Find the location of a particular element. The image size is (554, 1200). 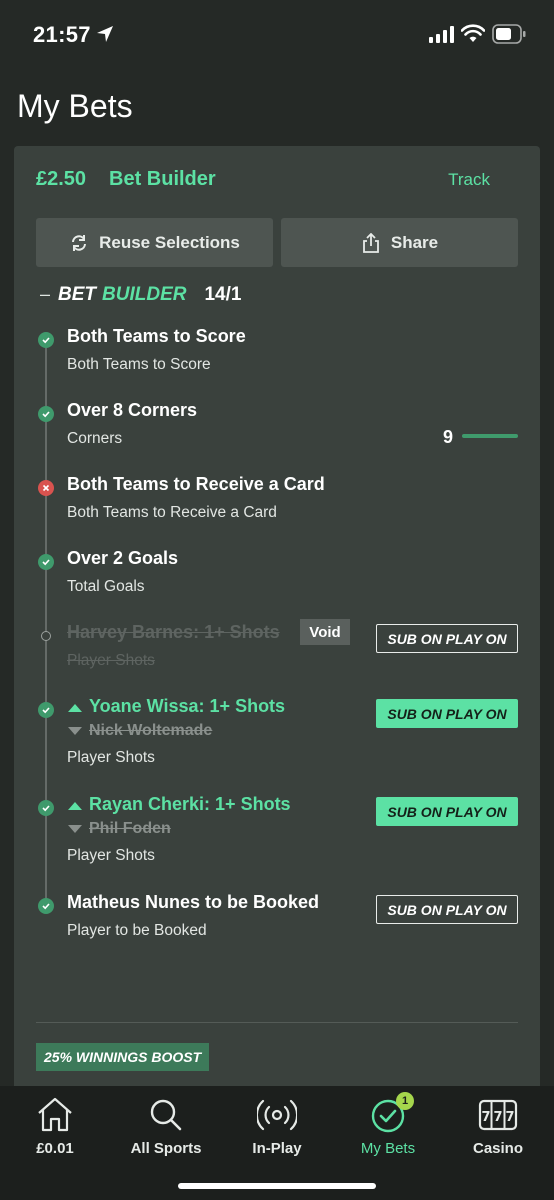

wifi-icon is located at coordinates (473, 33).